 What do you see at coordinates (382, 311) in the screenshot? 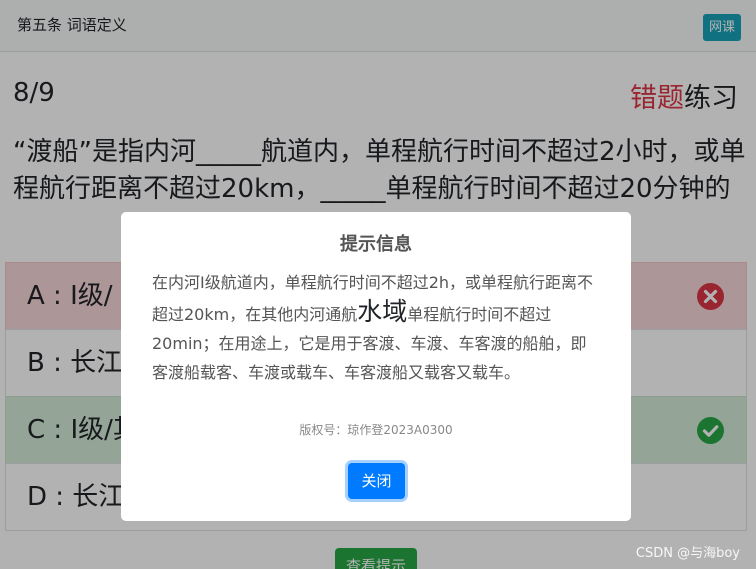
I see `modal-body-emphasis: 水域` at bounding box center [382, 311].